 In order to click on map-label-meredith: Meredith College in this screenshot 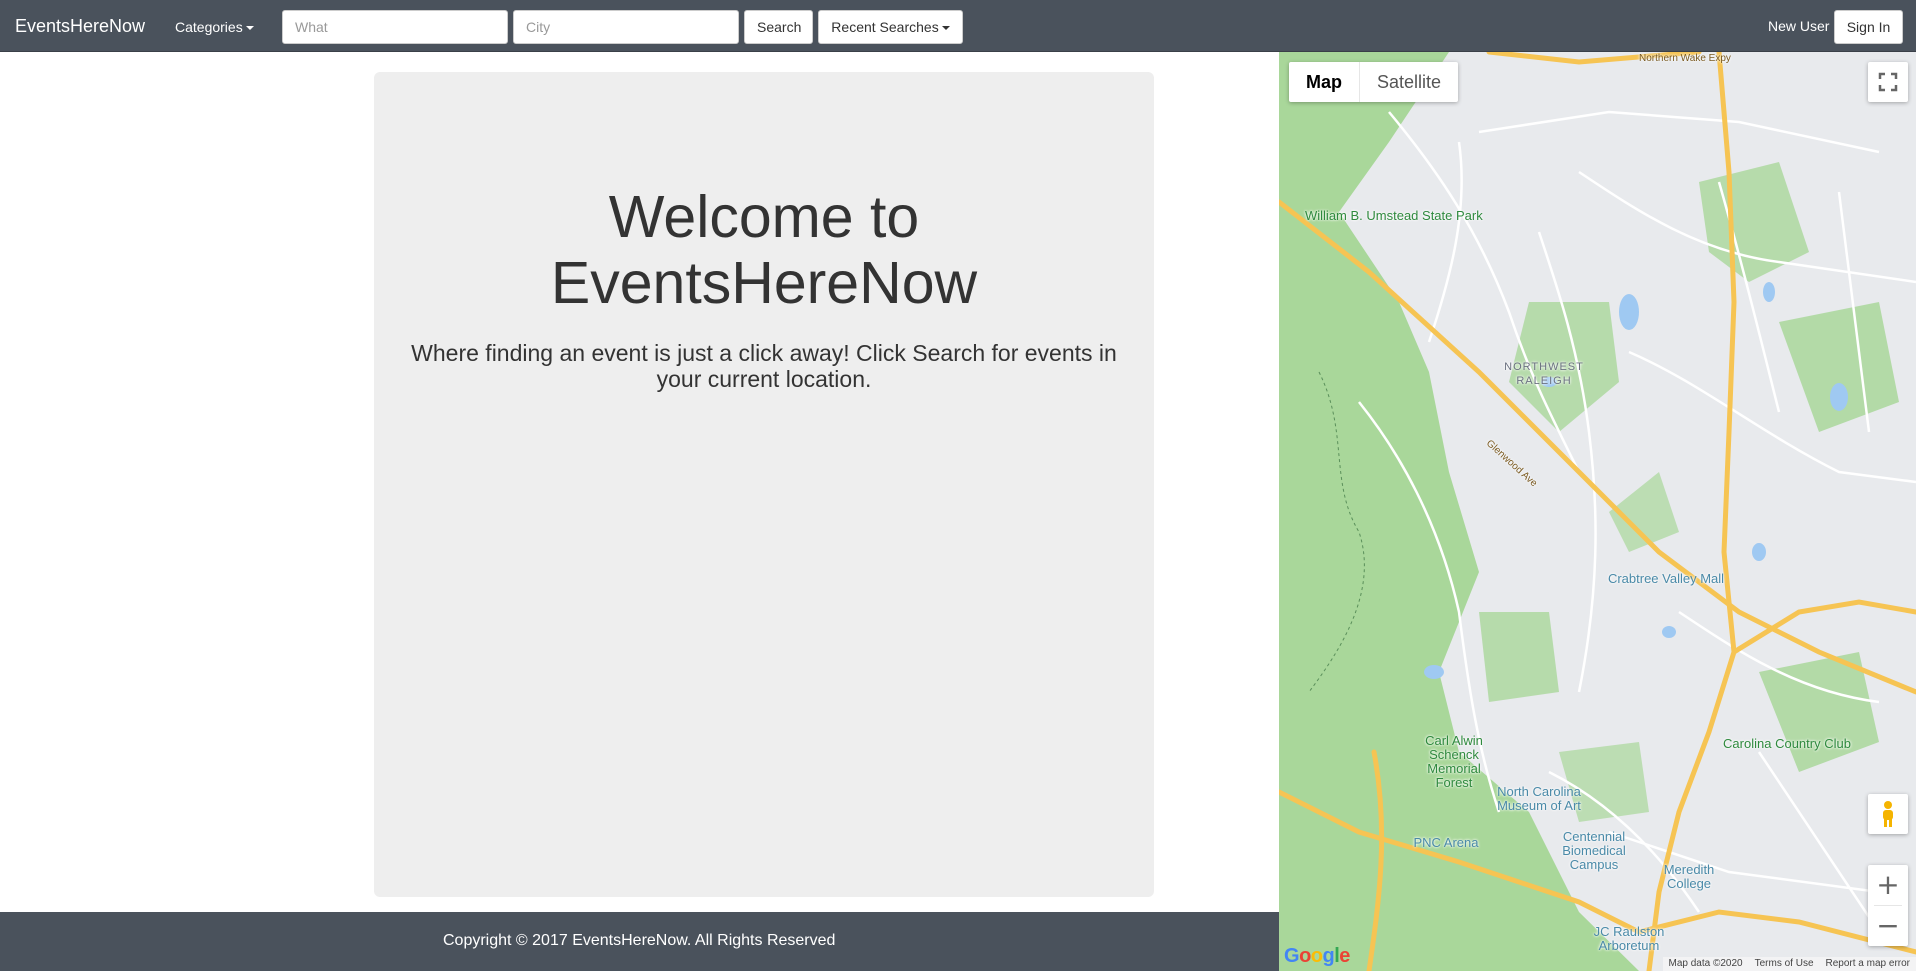, I will do `click(1689, 877)`.